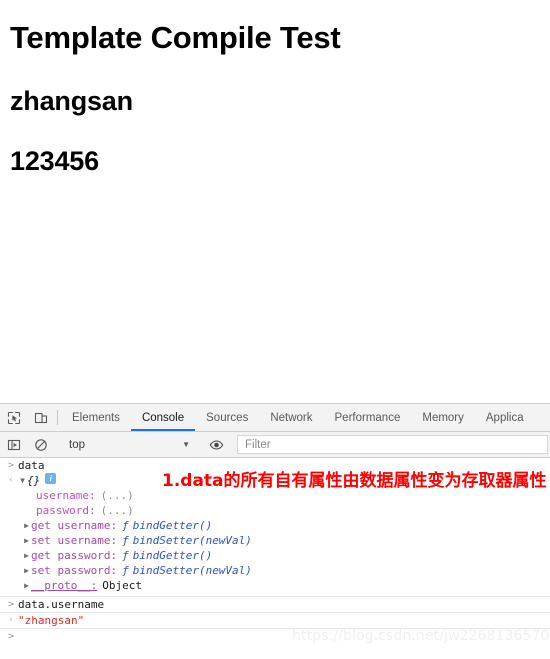 This screenshot has width=550, height=659. I want to click on info-icon: i, so click(51, 478).